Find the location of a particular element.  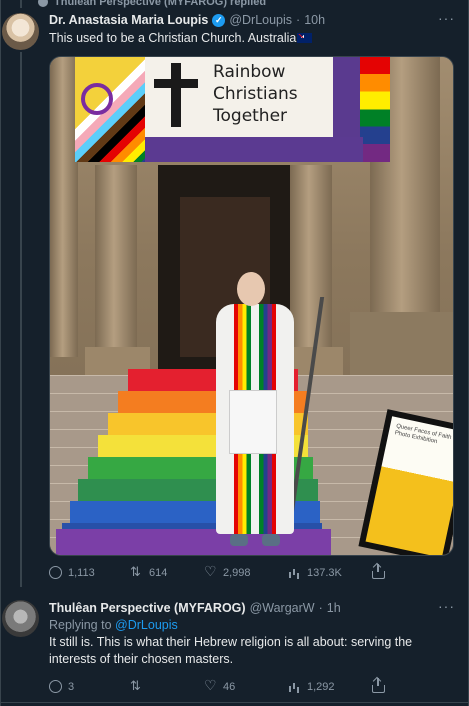

like-count: 46 is located at coordinates (229, 686).